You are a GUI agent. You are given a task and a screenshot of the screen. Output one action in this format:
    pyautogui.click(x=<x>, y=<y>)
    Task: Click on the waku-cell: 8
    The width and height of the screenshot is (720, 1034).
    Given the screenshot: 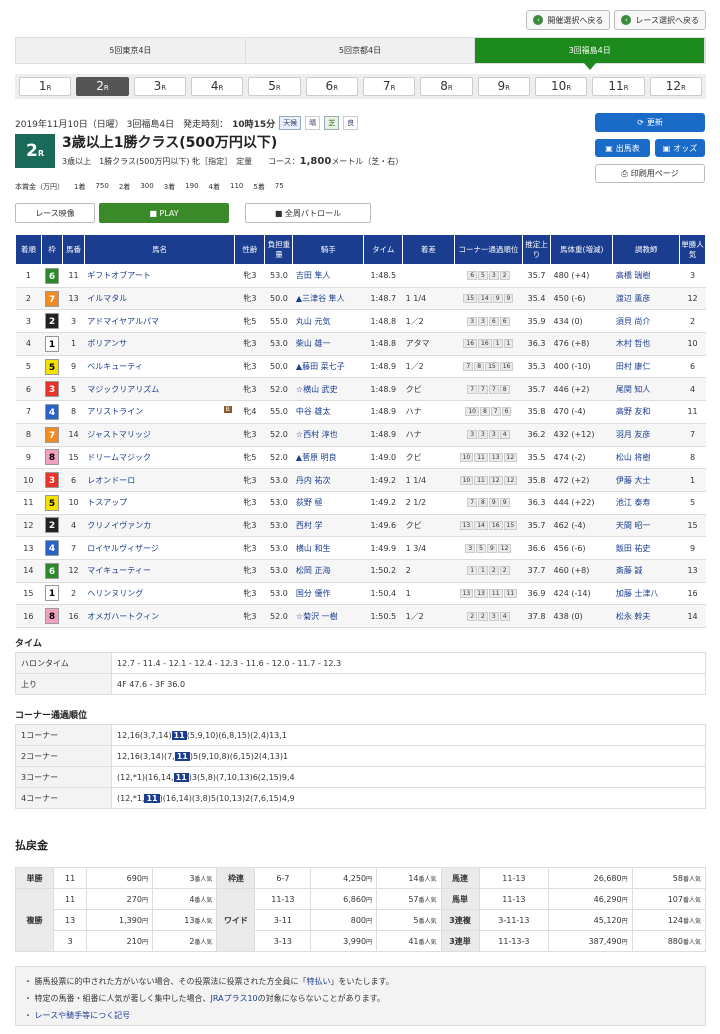 What is the action you would take?
    pyautogui.click(x=52, y=616)
    